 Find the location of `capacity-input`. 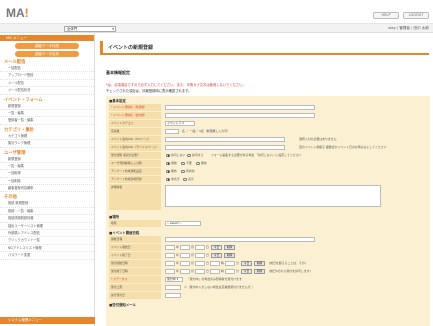

capacity-input is located at coordinates (172, 131).